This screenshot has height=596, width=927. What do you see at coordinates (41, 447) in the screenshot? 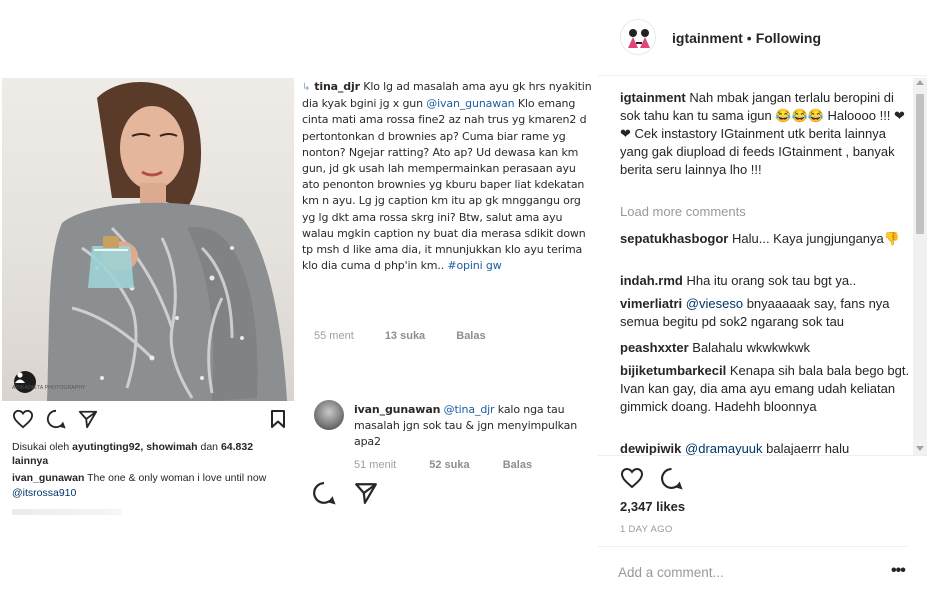
I see `likes-prefix: Disukai oleh` at bounding box center [41, 447].